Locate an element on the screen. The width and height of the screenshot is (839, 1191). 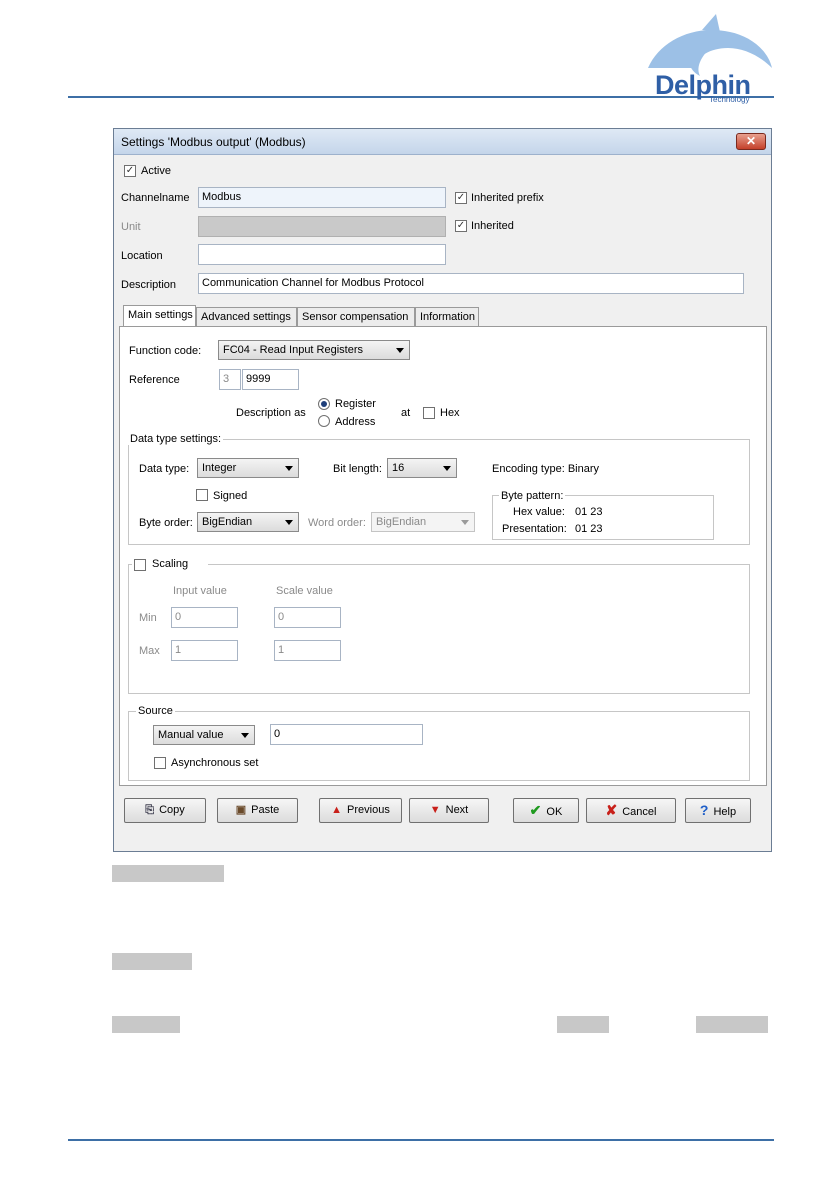
channelname-input: Modbus is located at coordinates (322, 197).